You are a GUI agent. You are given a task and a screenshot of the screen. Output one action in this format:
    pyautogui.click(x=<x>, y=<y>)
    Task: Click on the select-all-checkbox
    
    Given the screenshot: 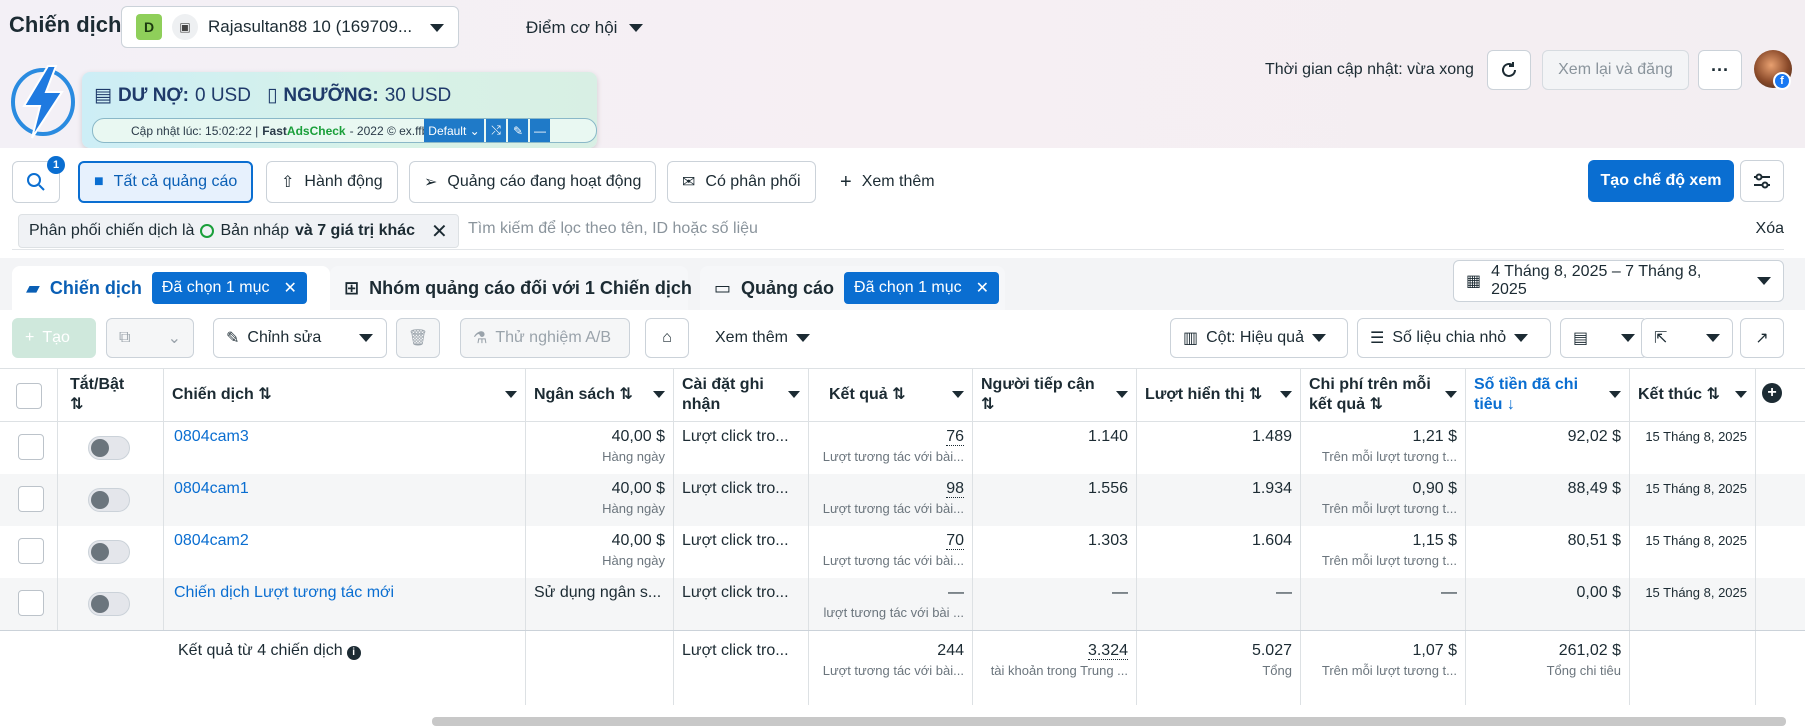 What is the action you would take?
    pyautogui.click(x=29, y=396)
    